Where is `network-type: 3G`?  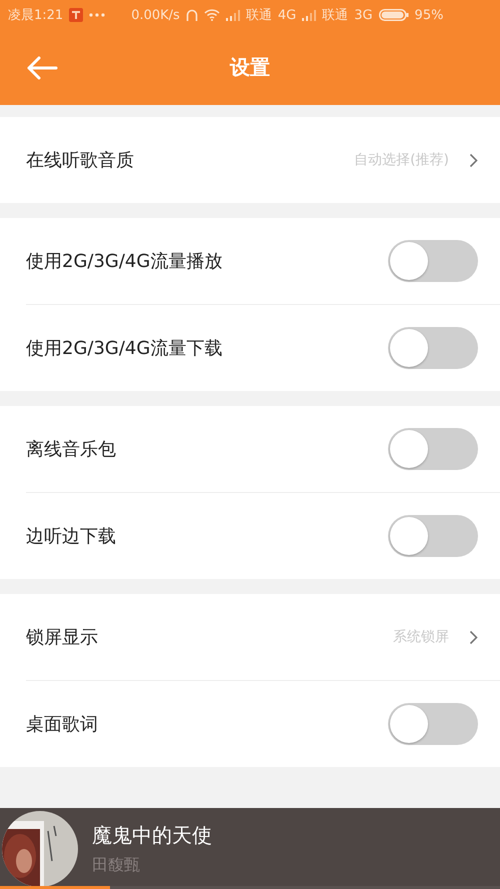 network-type: 3G is located at coordinates (363, 15).